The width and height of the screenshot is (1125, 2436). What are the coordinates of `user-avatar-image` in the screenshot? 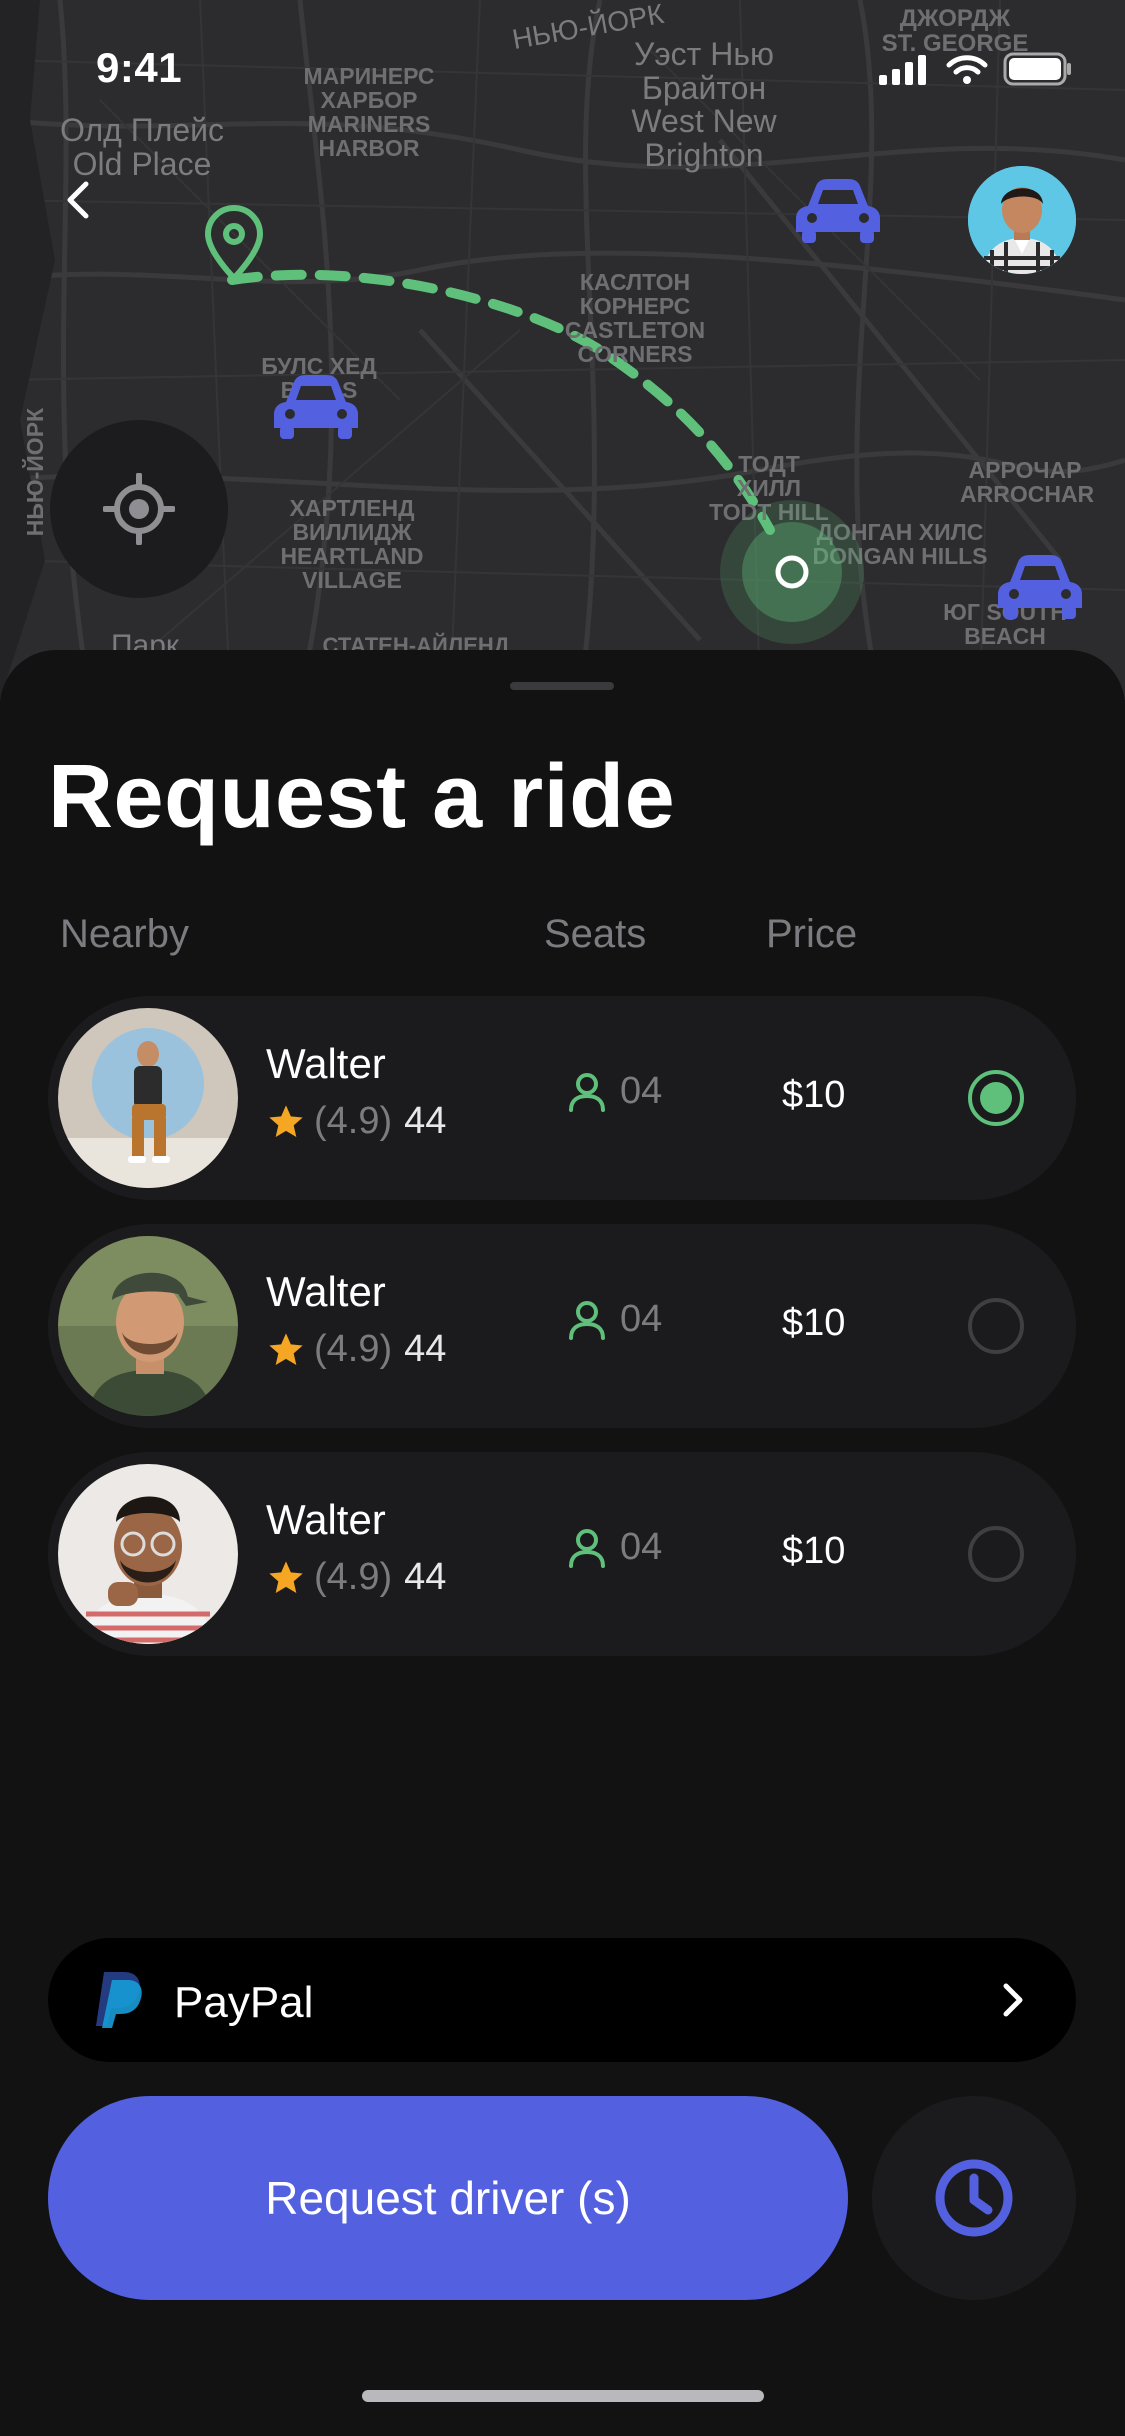 It's located at (1022, 220).